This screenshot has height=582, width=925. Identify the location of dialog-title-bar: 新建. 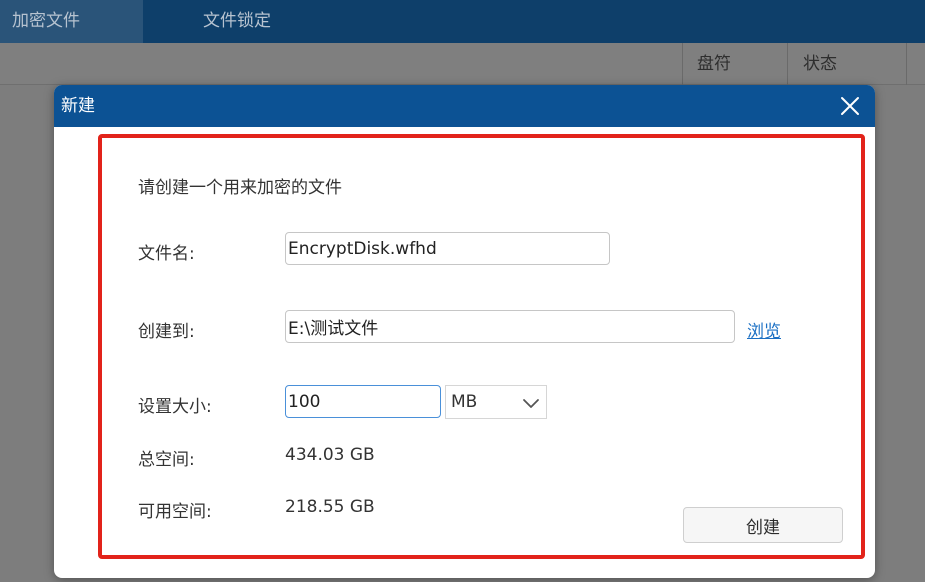
(464, 106).